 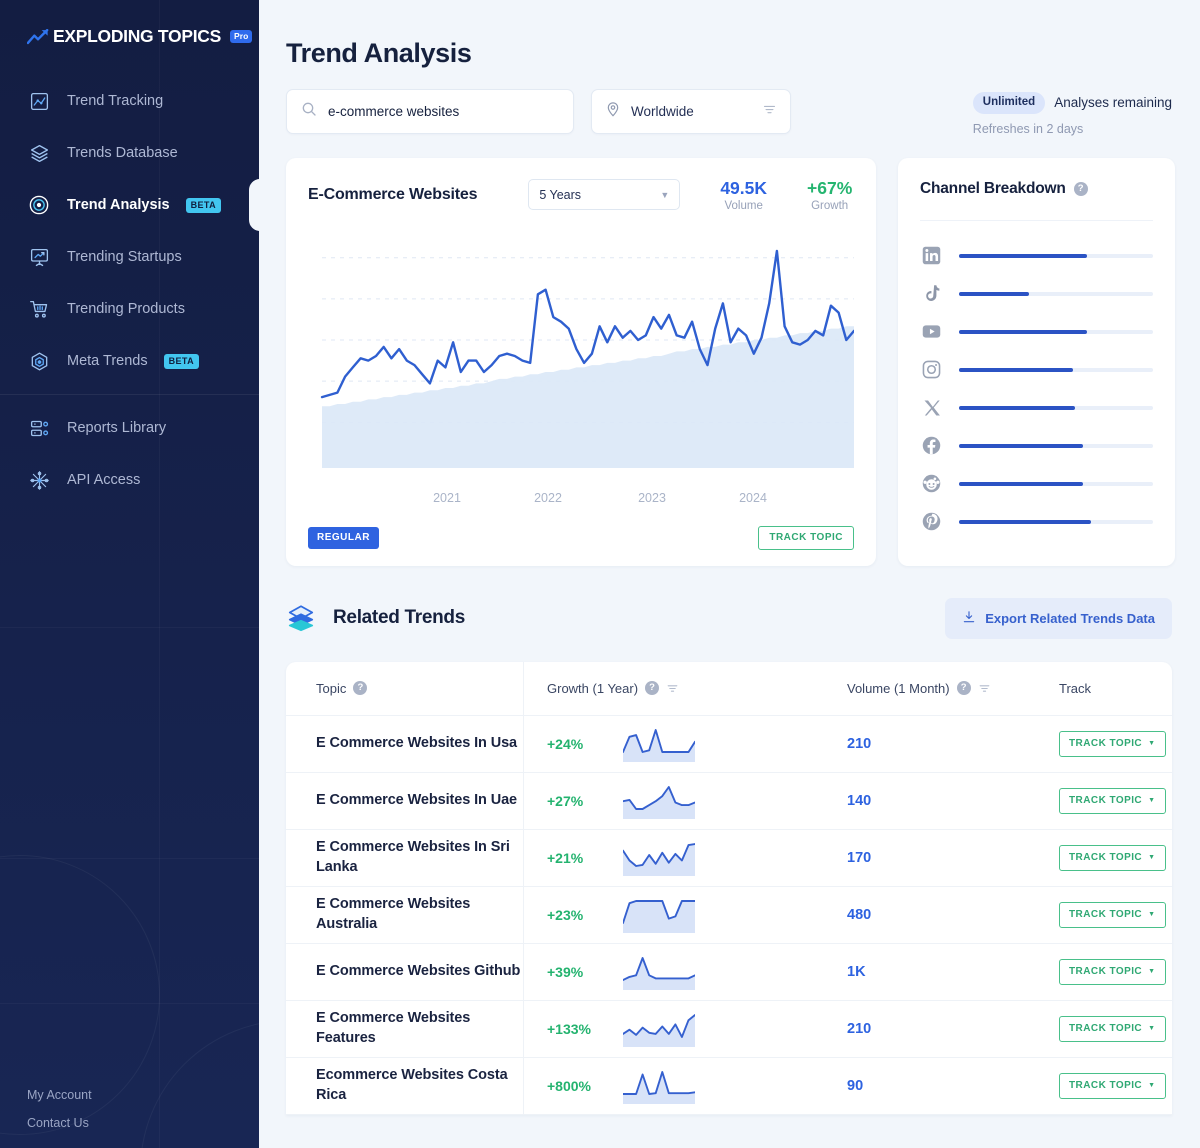 What do you see at coordinates (39, 309) in the screenshot?
I see `shopping-cart-icon` at bounding box center [39, 309].